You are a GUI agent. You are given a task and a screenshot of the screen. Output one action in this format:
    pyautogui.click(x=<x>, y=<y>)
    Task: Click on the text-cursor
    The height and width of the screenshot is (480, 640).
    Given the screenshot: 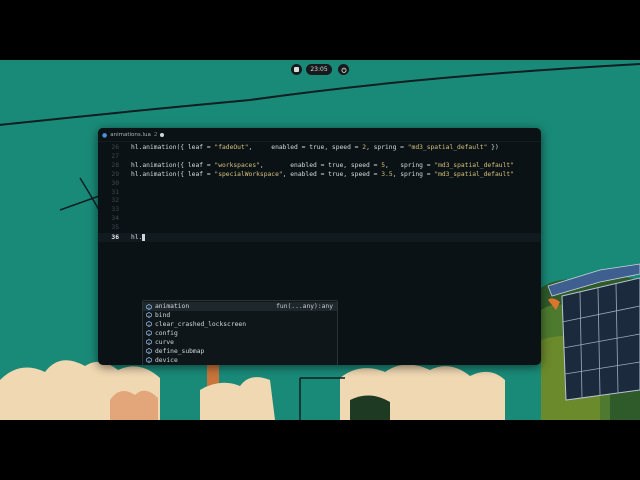 What is the action you would take?
    pyautogui.click(x=144, y=237)
    